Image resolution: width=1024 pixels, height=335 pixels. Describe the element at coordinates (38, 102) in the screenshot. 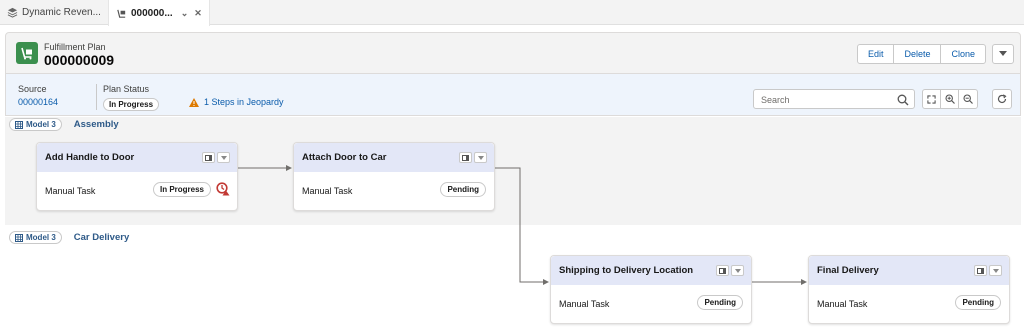

I see `source-link: 00000164` at that location.